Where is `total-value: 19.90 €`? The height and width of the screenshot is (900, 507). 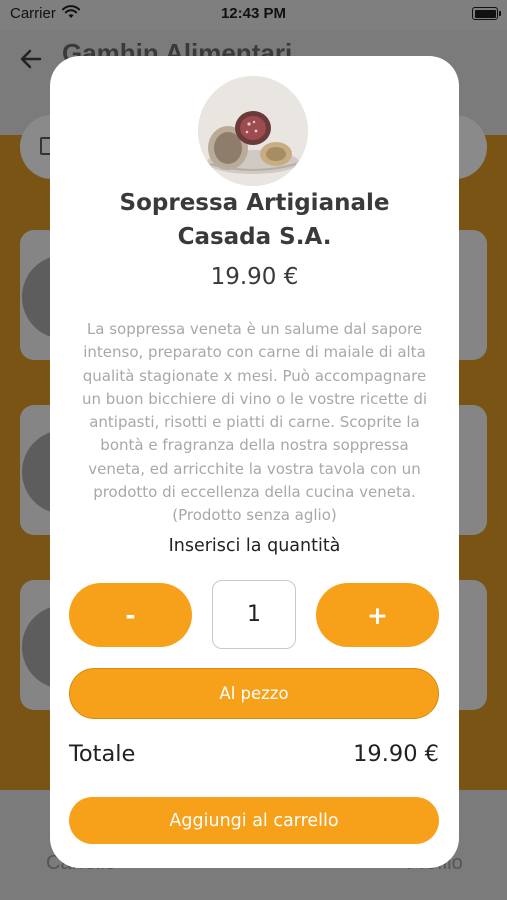
total-value: 19.90 € is located at coordinates (396, 754).